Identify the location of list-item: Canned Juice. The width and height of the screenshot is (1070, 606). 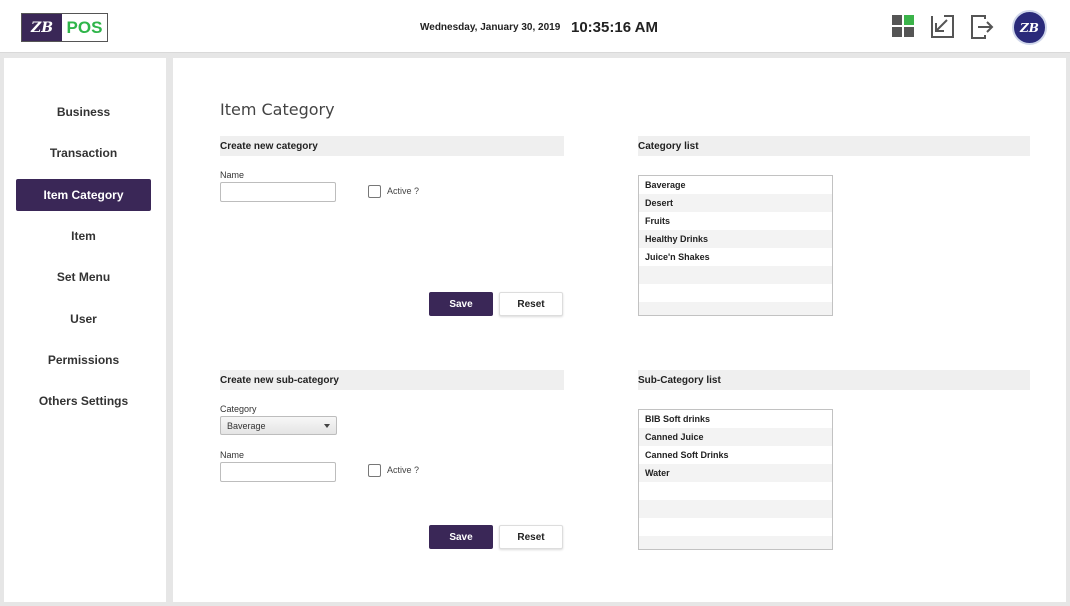
(735, 437).